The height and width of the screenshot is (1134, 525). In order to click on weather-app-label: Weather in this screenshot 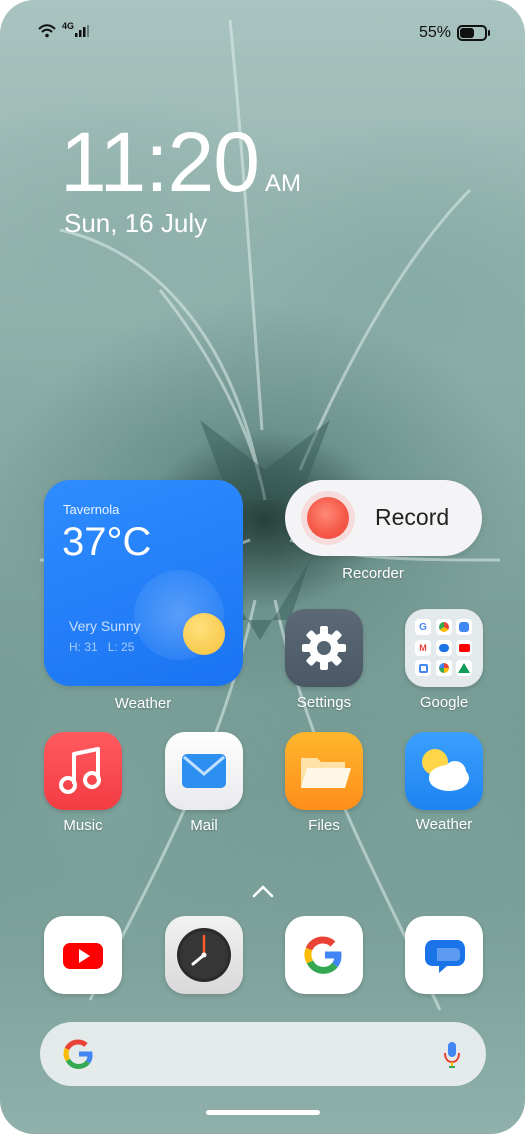, I will do `click(444, 824)`.